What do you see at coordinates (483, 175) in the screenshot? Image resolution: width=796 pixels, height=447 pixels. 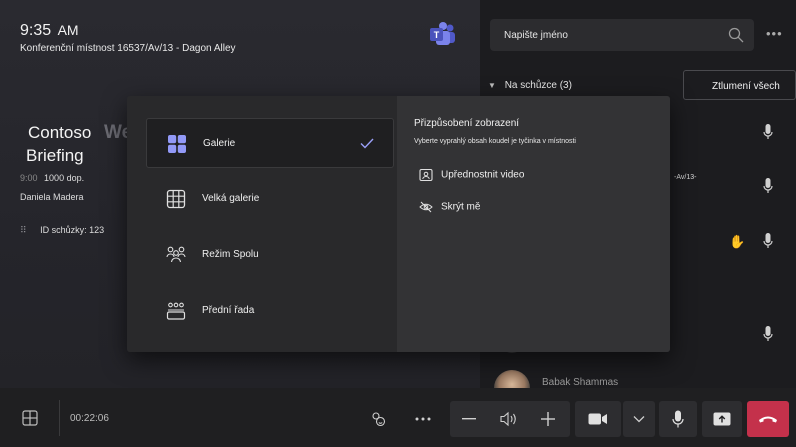 I see `prioritize-video-label: Upřednostnit video` at bounding box center [483, 175].